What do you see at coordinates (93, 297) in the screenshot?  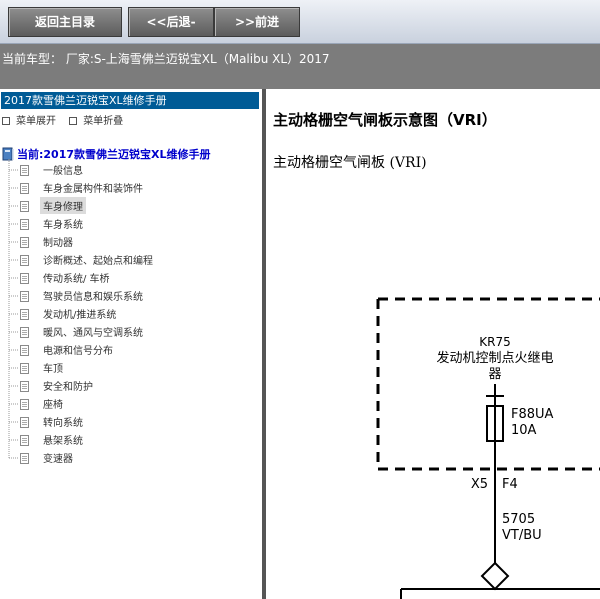 I see `tree-item-label: 驾驶员信息和娱乐系统` at bounding box center [93, 297].